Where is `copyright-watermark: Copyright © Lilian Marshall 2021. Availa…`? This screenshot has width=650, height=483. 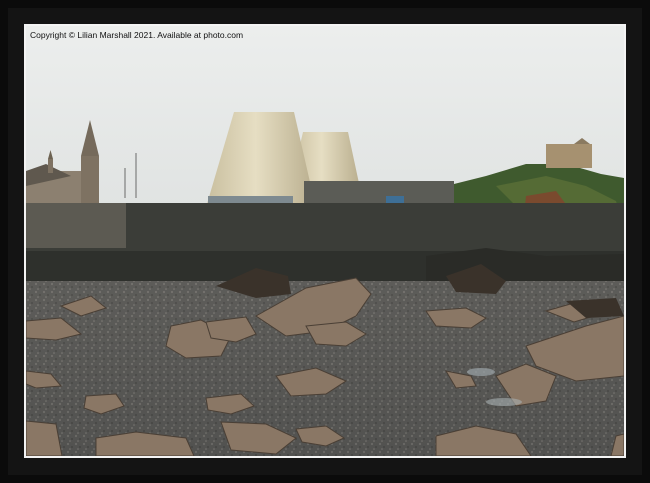 copyright-watermark: Copyright © Lilian Marshall 2021. Availa… is located at coordinates (137, 35).